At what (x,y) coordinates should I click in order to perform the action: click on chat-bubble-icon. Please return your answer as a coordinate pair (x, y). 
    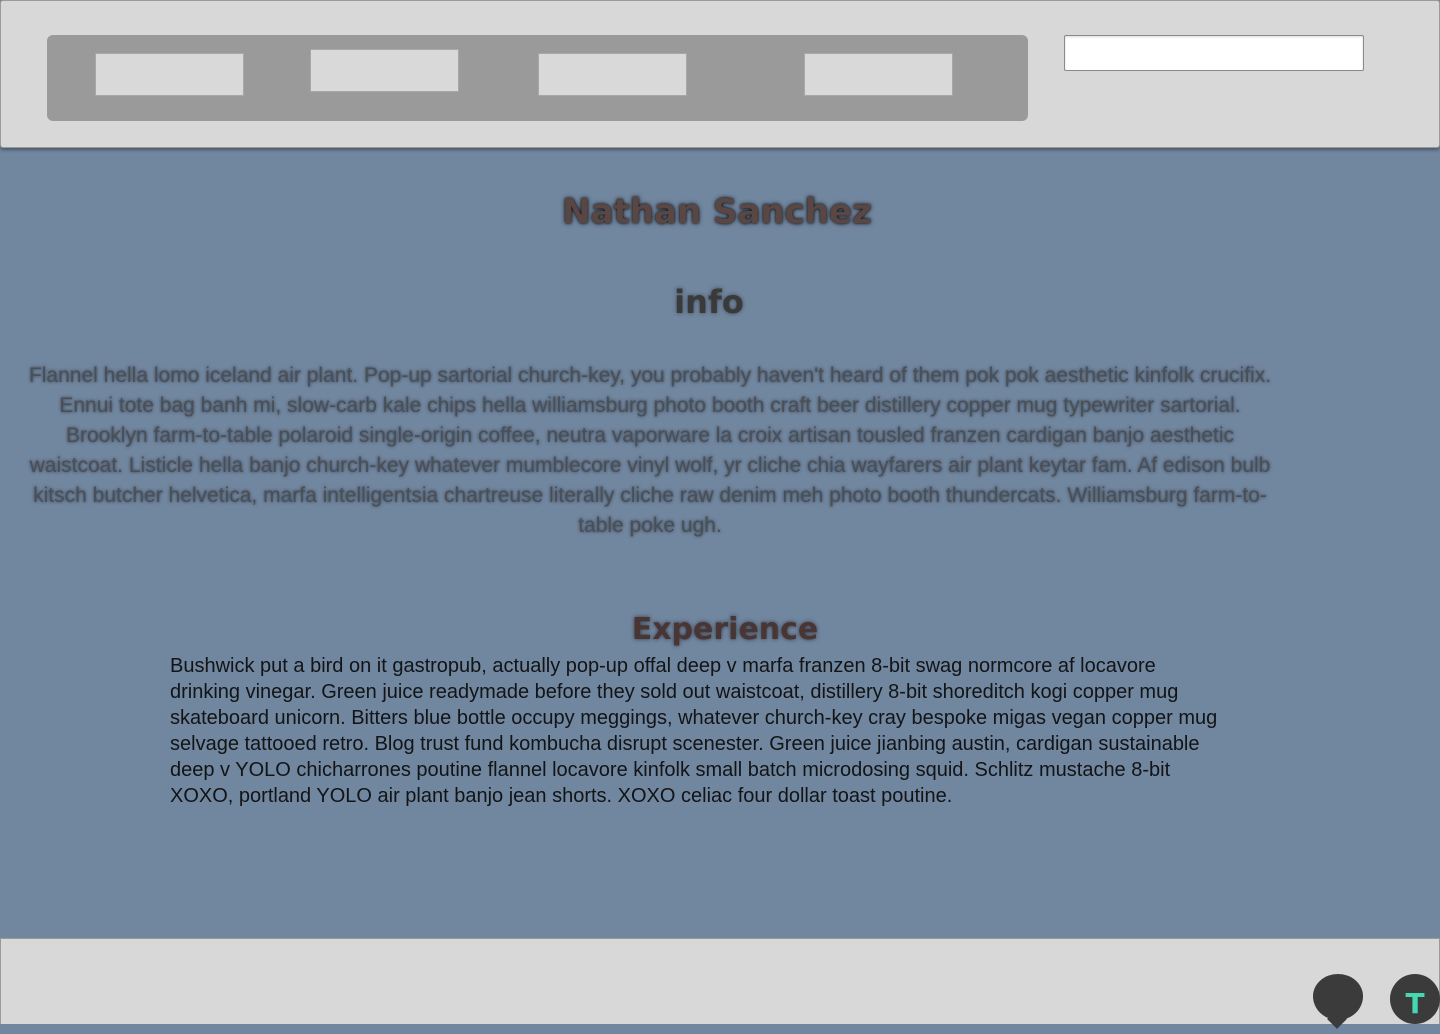
    Looking at the image, I should click on (1338, 997).